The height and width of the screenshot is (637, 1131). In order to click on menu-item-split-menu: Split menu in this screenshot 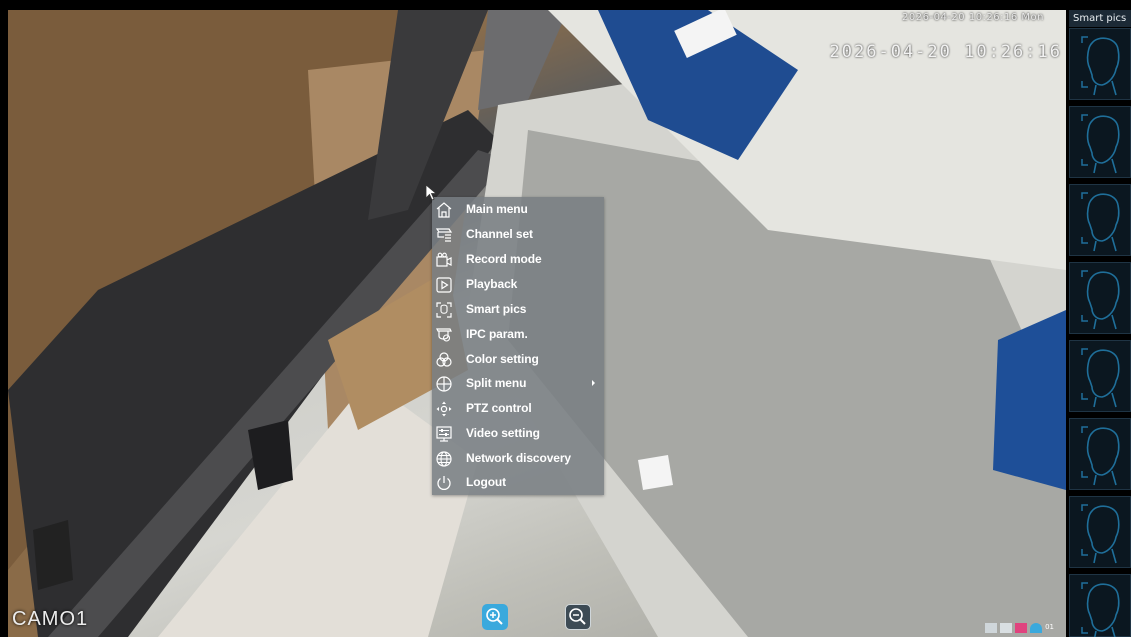, I will do `click(518, 384)`.